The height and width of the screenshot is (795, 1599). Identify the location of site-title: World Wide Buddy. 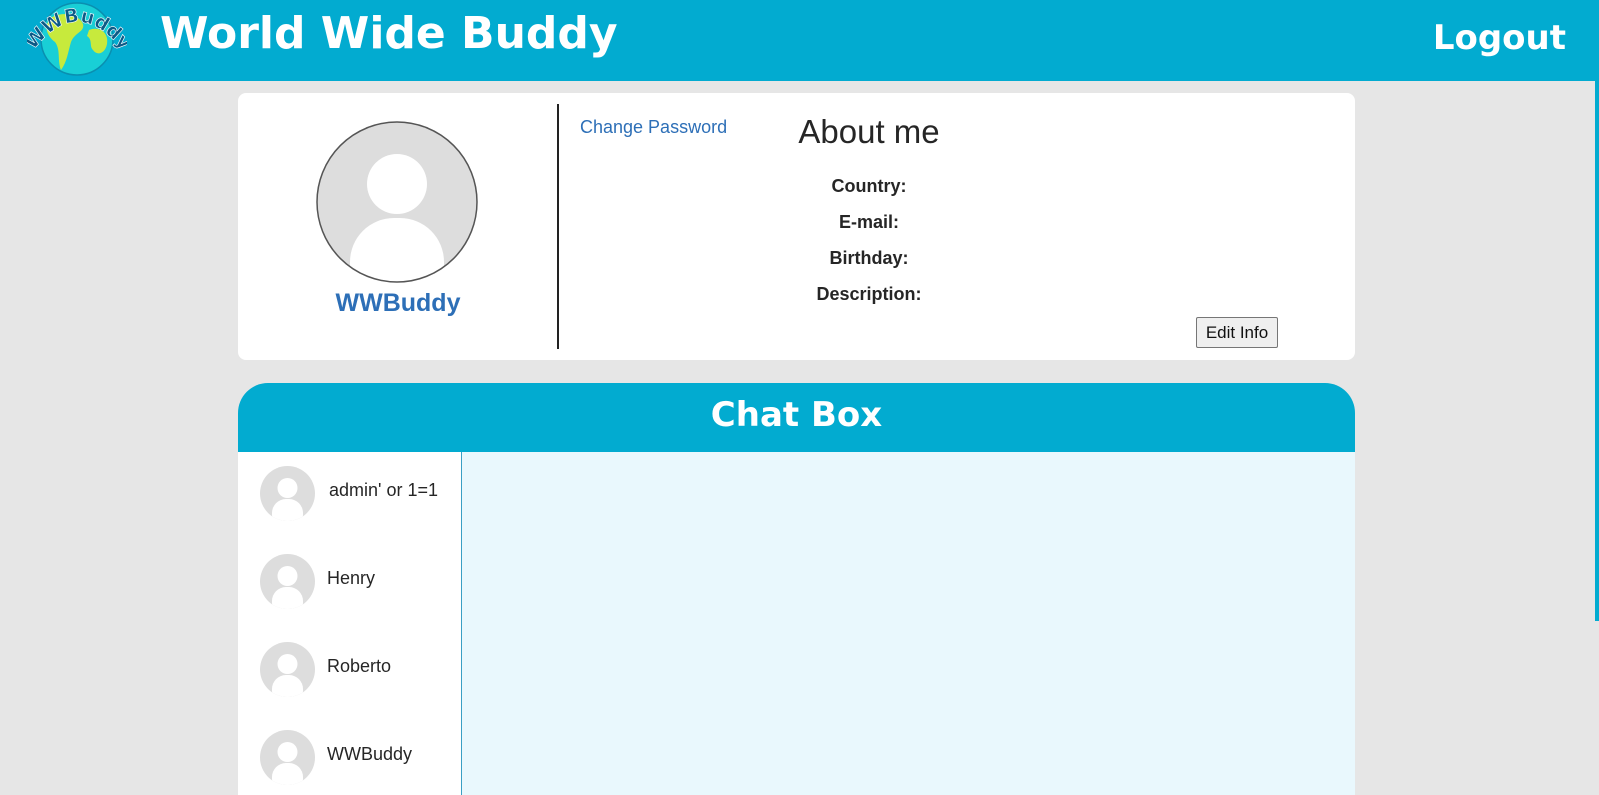
(389, 33).